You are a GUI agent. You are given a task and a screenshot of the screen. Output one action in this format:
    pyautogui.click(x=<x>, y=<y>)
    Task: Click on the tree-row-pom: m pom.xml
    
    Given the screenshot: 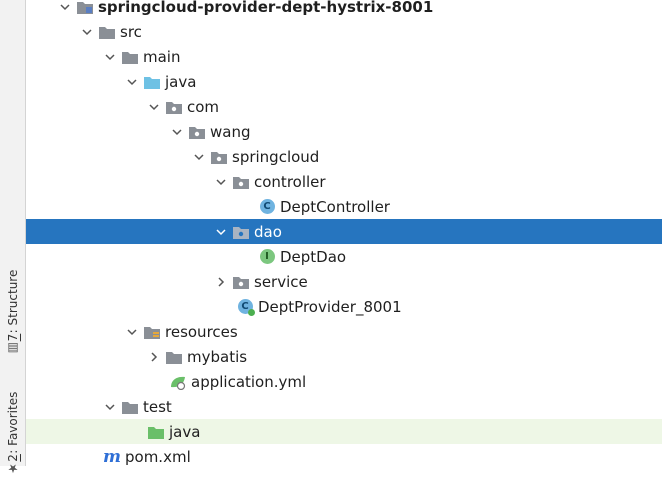 What is the action you would take?
    pyautogui.click(x=344, y=456)
    